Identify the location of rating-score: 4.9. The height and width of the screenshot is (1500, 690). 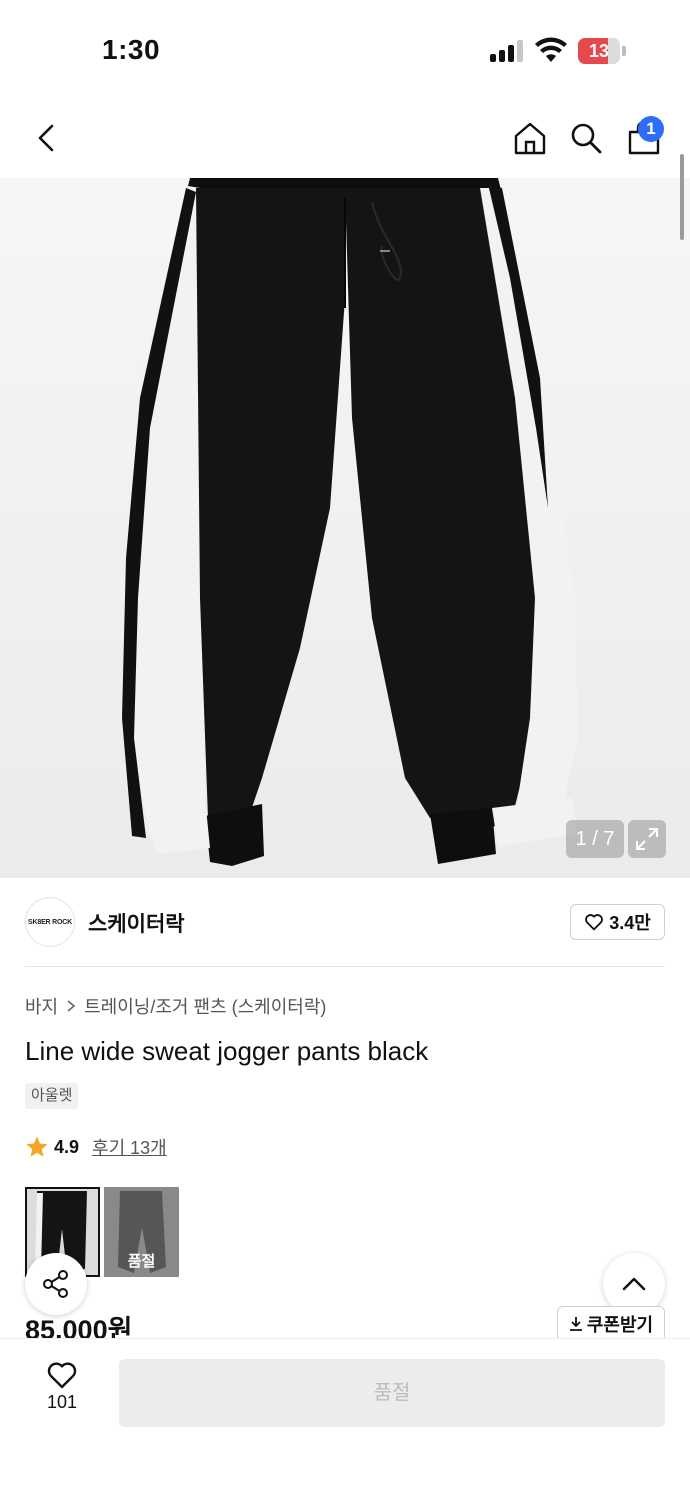
(67, 1146).